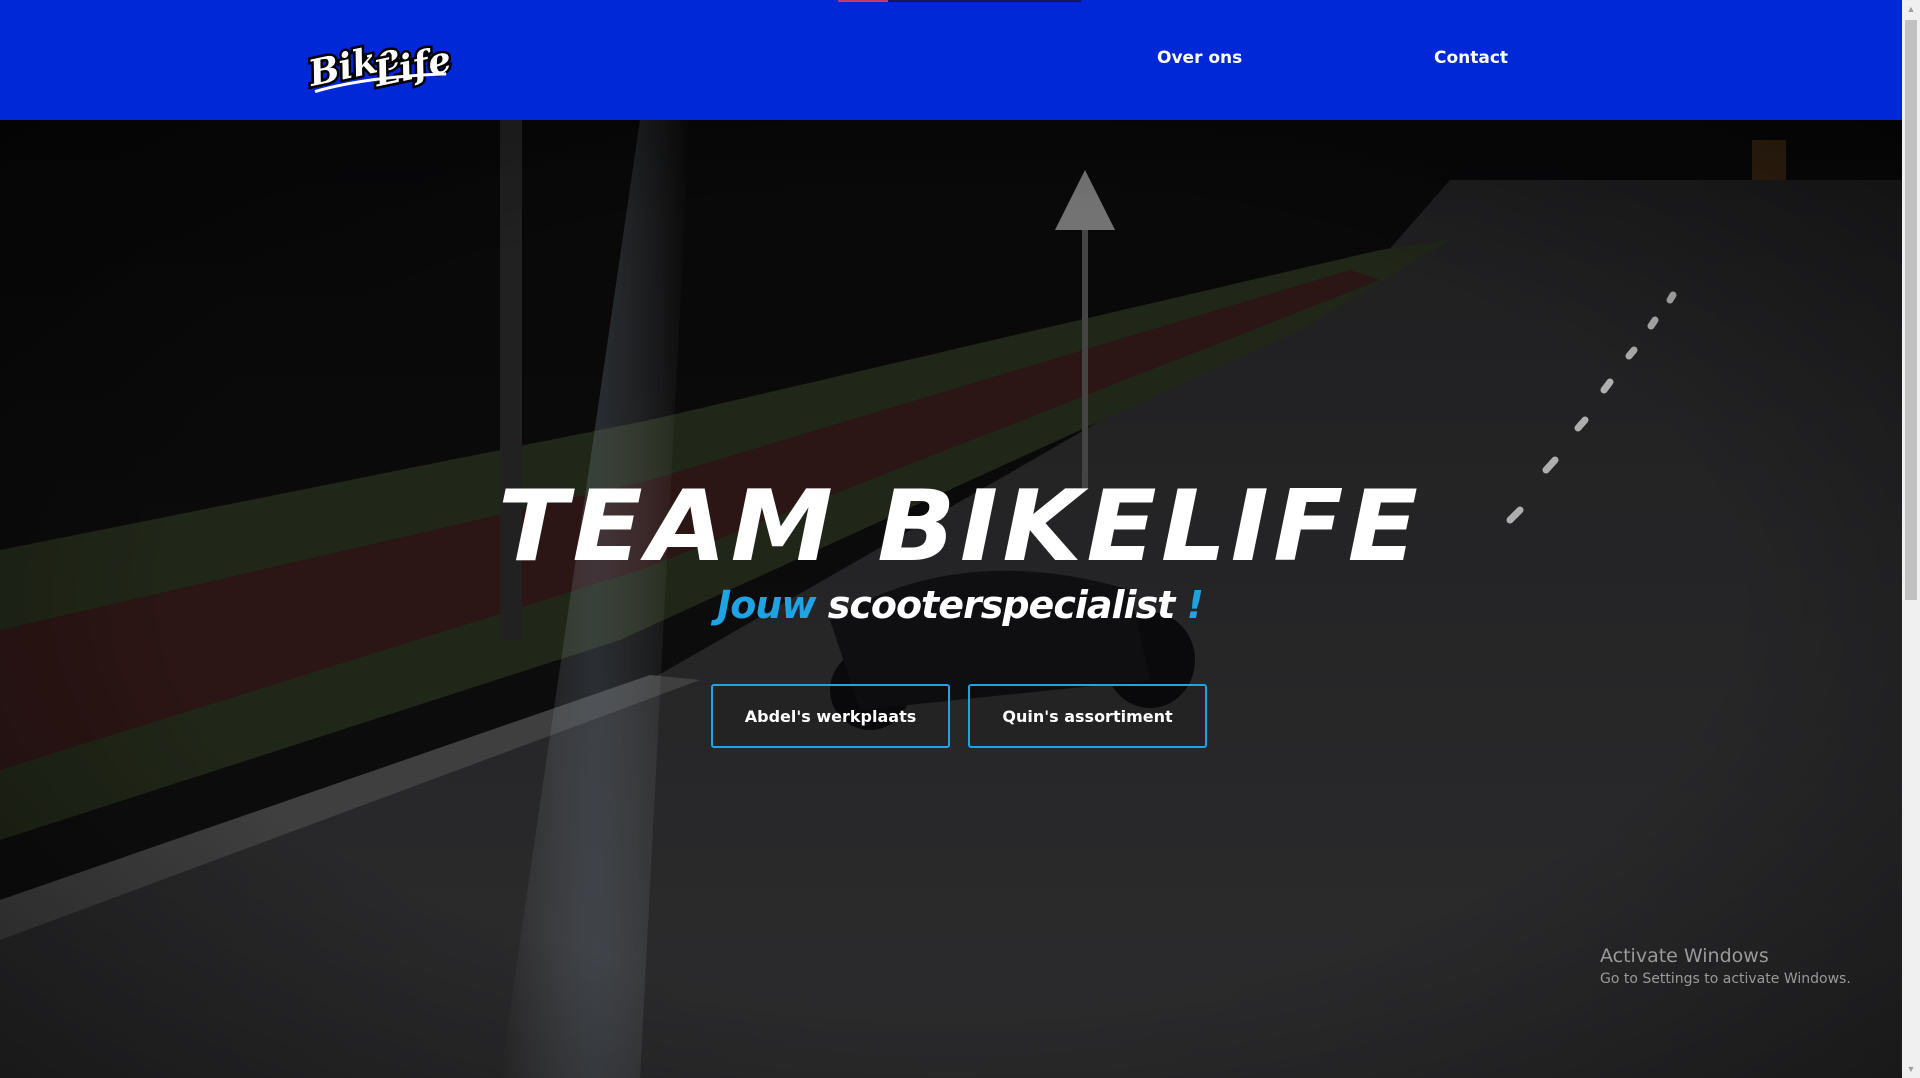 The width and height of the screenshot is (1920, 1078). I want to click on hero-subtitle: Jouw scooterspecialist !, so click(951, 605).